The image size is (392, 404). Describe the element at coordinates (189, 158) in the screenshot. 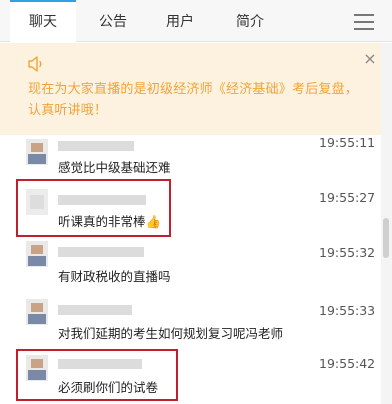

I see `chat-message: 19:55:11 感觉比中级基础还难` at that location.